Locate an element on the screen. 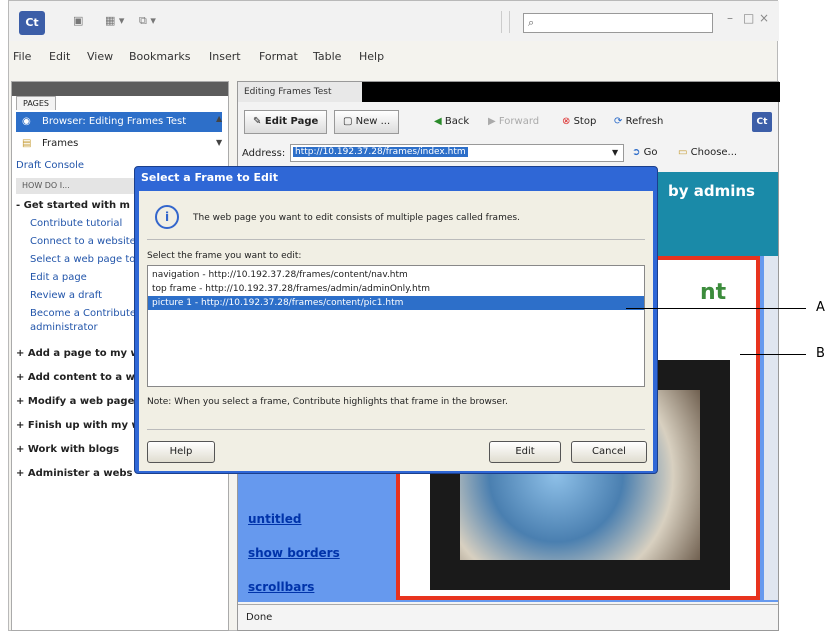 Image resolution: width=834 pixels, height=631 pixels. pages-tab: PAGES is located at coordinates (36, 103).